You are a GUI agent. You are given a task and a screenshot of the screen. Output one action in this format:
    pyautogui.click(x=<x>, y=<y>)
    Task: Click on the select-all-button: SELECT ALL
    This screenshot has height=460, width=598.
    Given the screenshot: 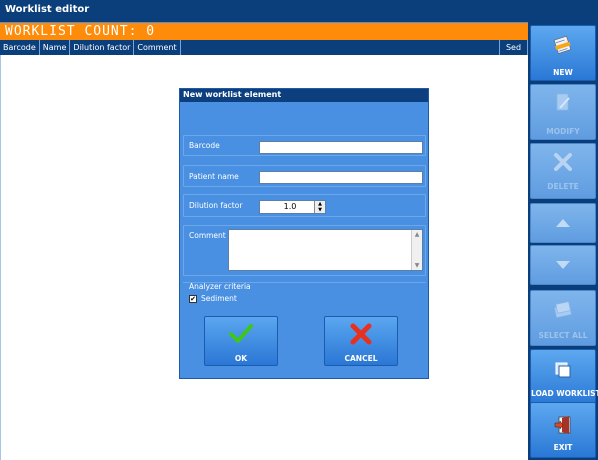 What is the action you would take?
    pyautogui.click(x=563, y=318)
    